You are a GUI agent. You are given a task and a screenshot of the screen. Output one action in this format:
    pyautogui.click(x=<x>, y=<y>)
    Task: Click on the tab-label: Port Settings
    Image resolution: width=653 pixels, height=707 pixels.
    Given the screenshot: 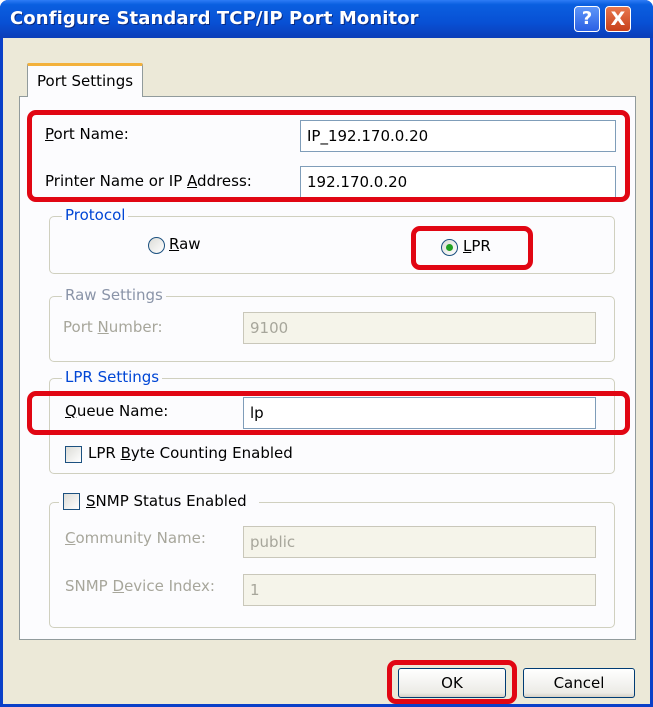 What is the action you would take?
    pyautogui.click(x=85, y=81)
    